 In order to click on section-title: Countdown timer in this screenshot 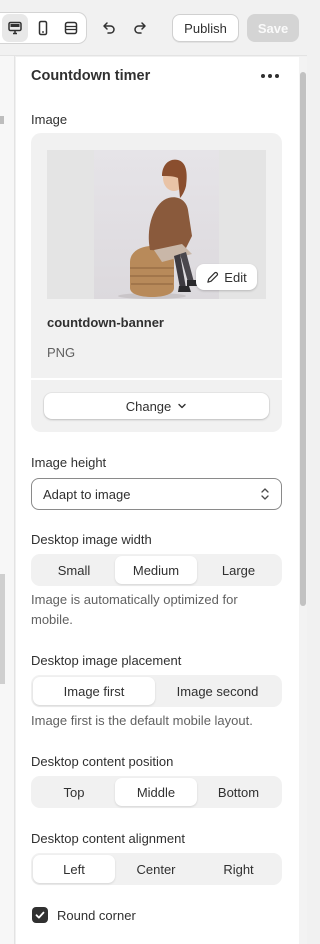, I will do `click(91, 76)`.